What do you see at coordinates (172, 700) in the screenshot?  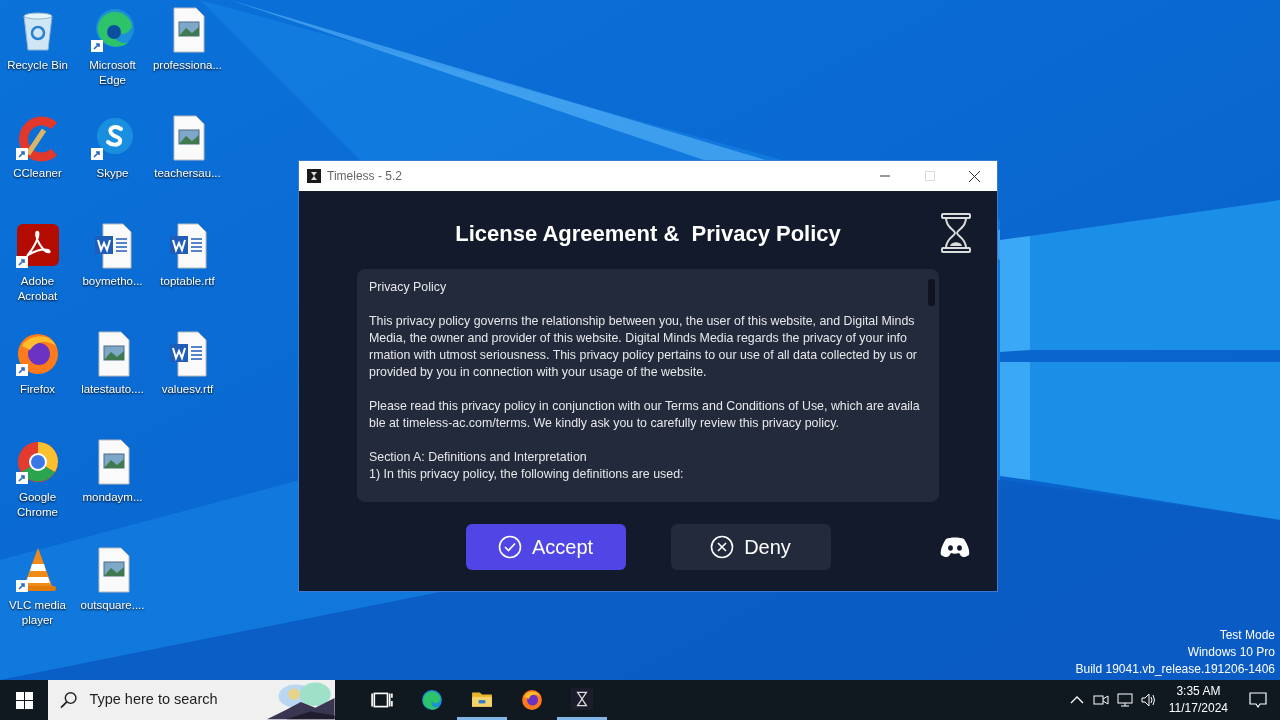 I see `search-field: Type here to search` at bounding box center [172, 700].